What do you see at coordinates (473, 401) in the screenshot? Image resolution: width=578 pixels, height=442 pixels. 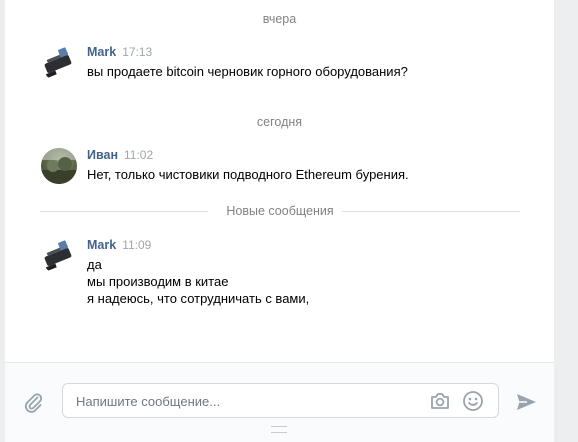 I see `smile-icon` at bounding box center [473, 401].